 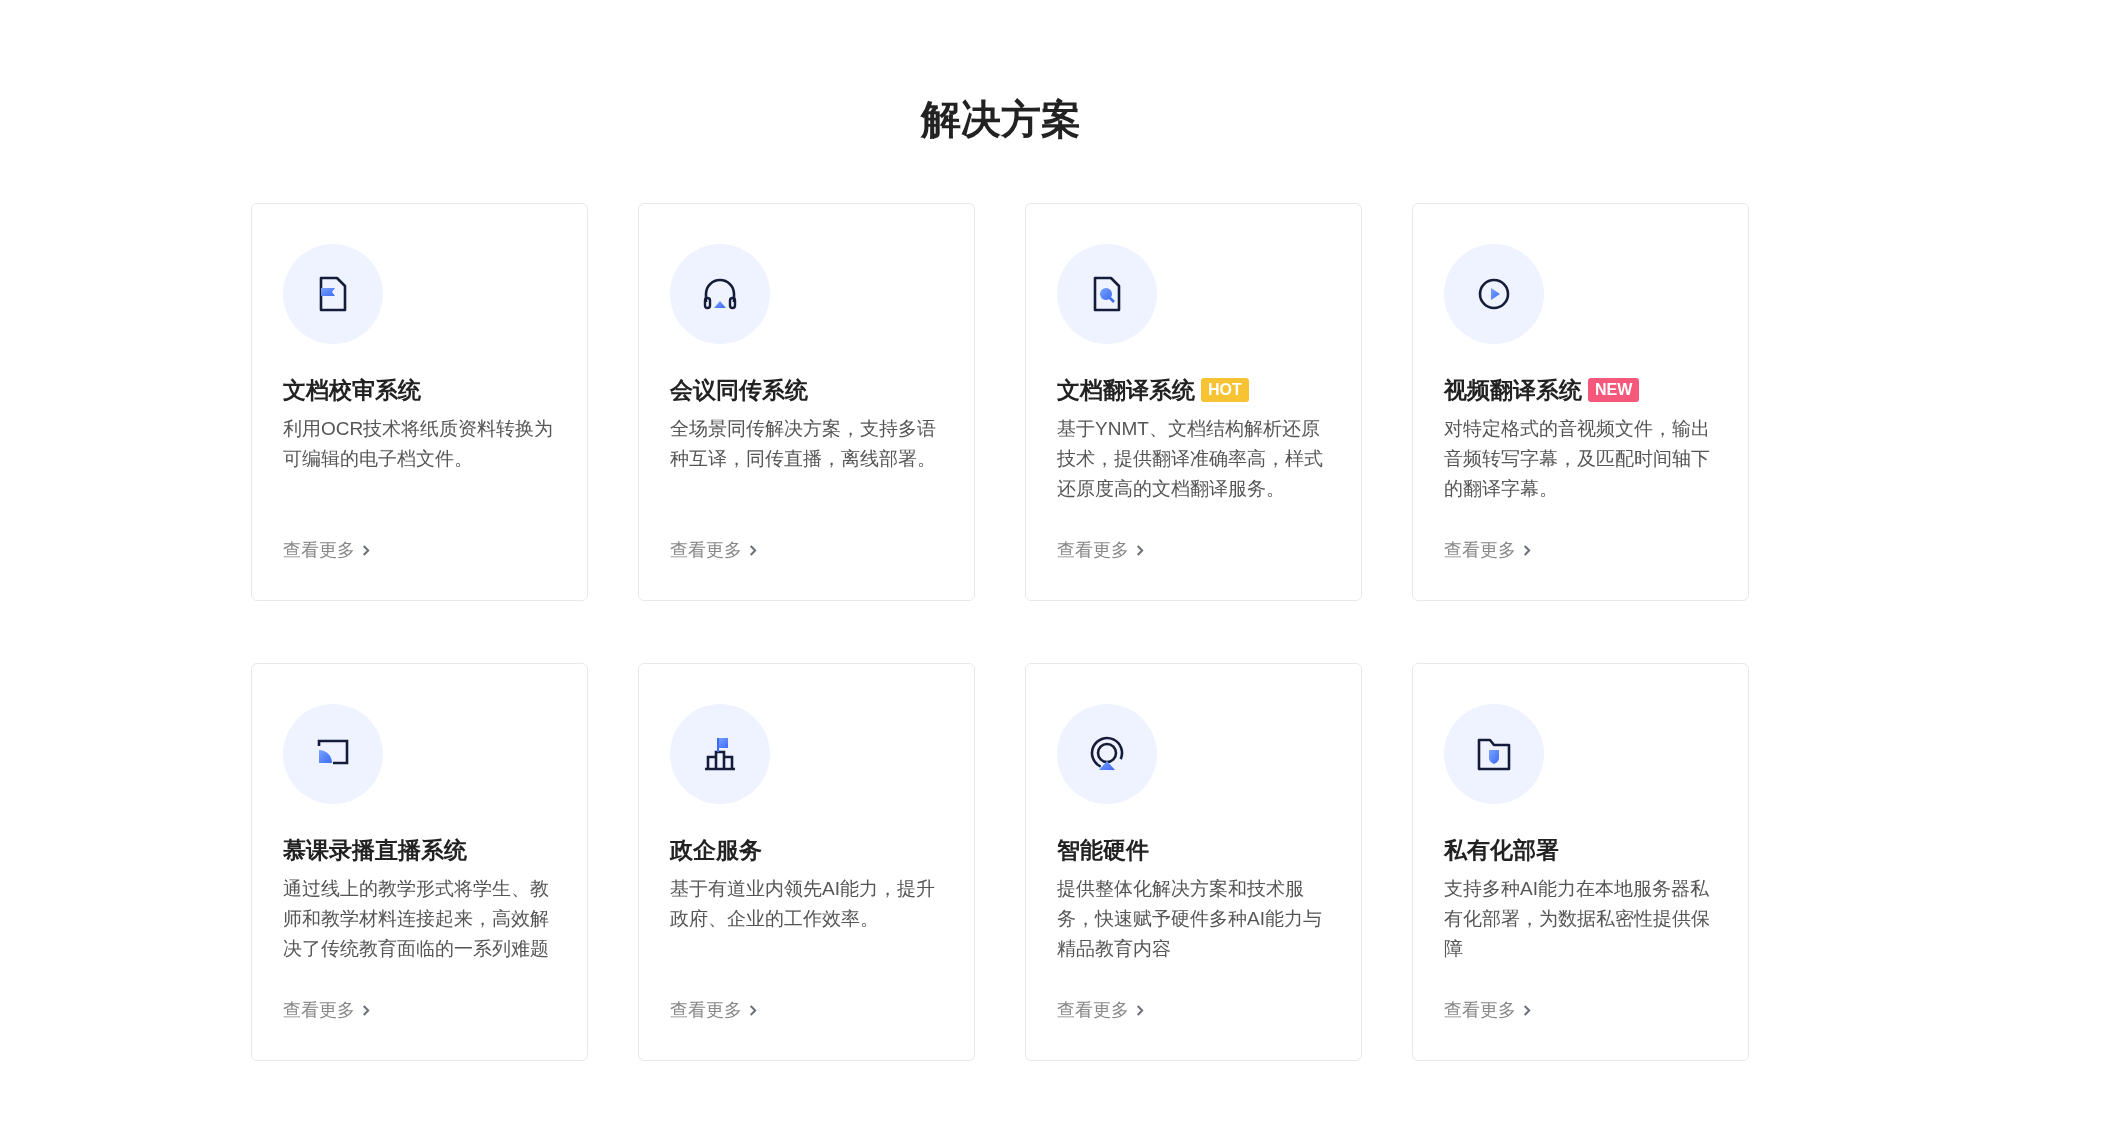 I want to click on card-title: 政企服务, so click(x=716, y=850).